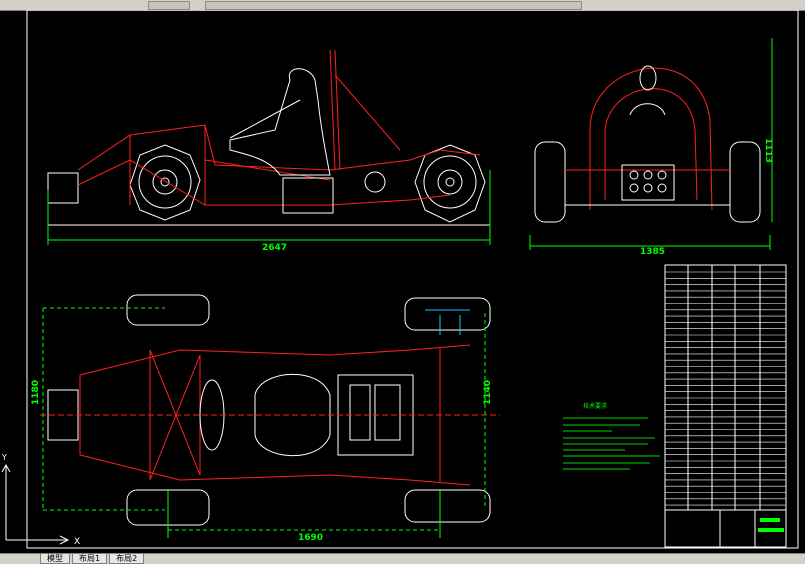 The width and height of the screenshot is (805, 564). What do you see at coordinates (595, 406) in the screenshot?
I see `tech-requirements-title: 技术要求` at bounding box center [595, 406].